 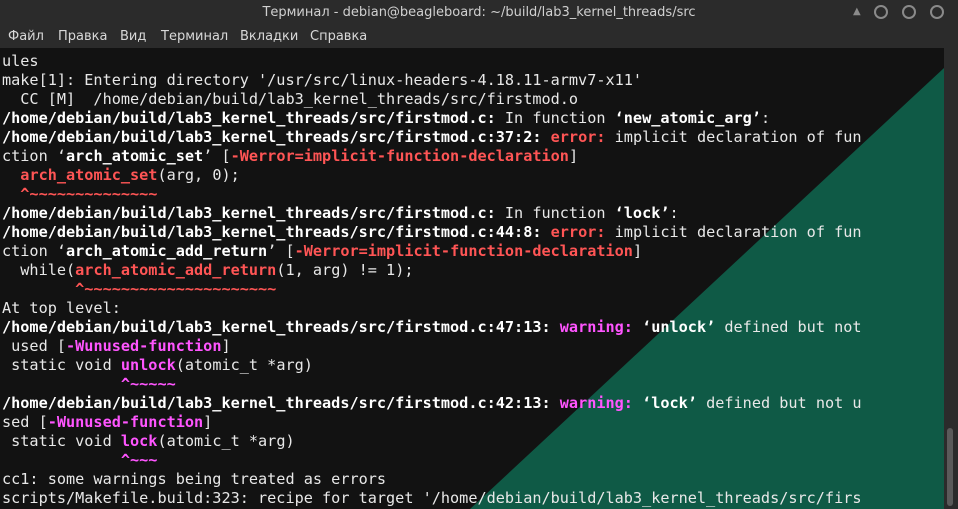 What do you see at coordinates (432, 308) in the screenshot?
I see `terminal-line: At top level:` at bounding box center [432, 308].